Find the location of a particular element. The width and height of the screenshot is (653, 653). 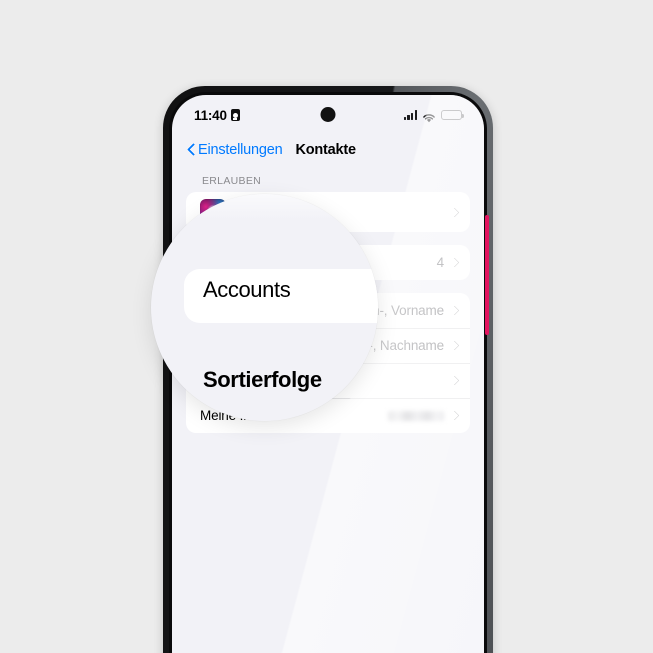

magnified-accounts-label: Accounts is located at coordinates (247, 289).